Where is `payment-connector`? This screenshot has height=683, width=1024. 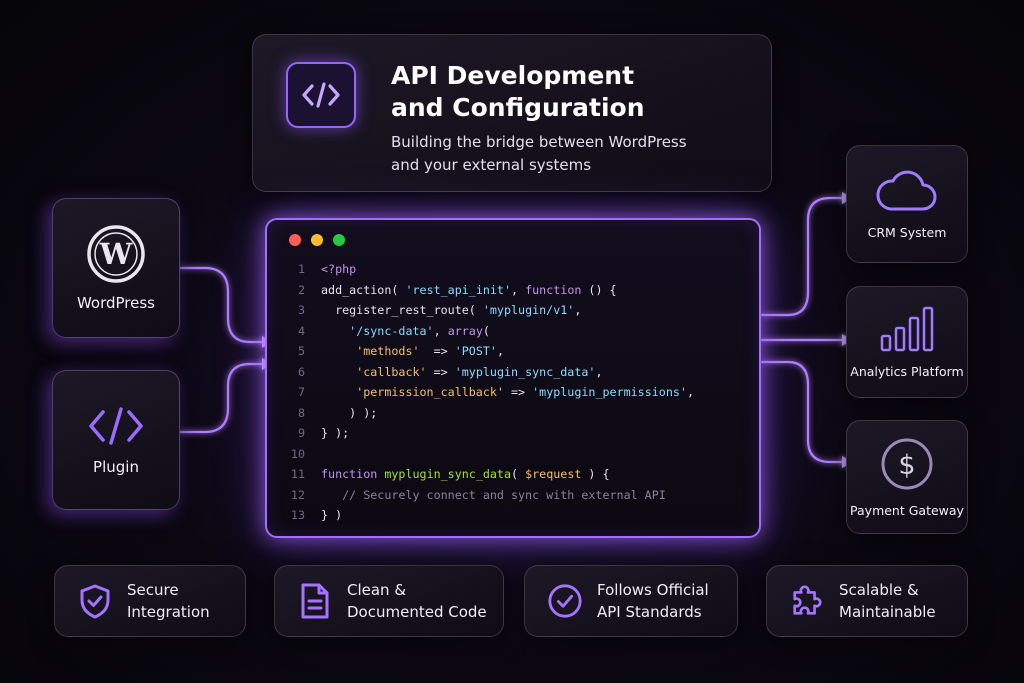 payment-connector is located at coordinates (802, 412).